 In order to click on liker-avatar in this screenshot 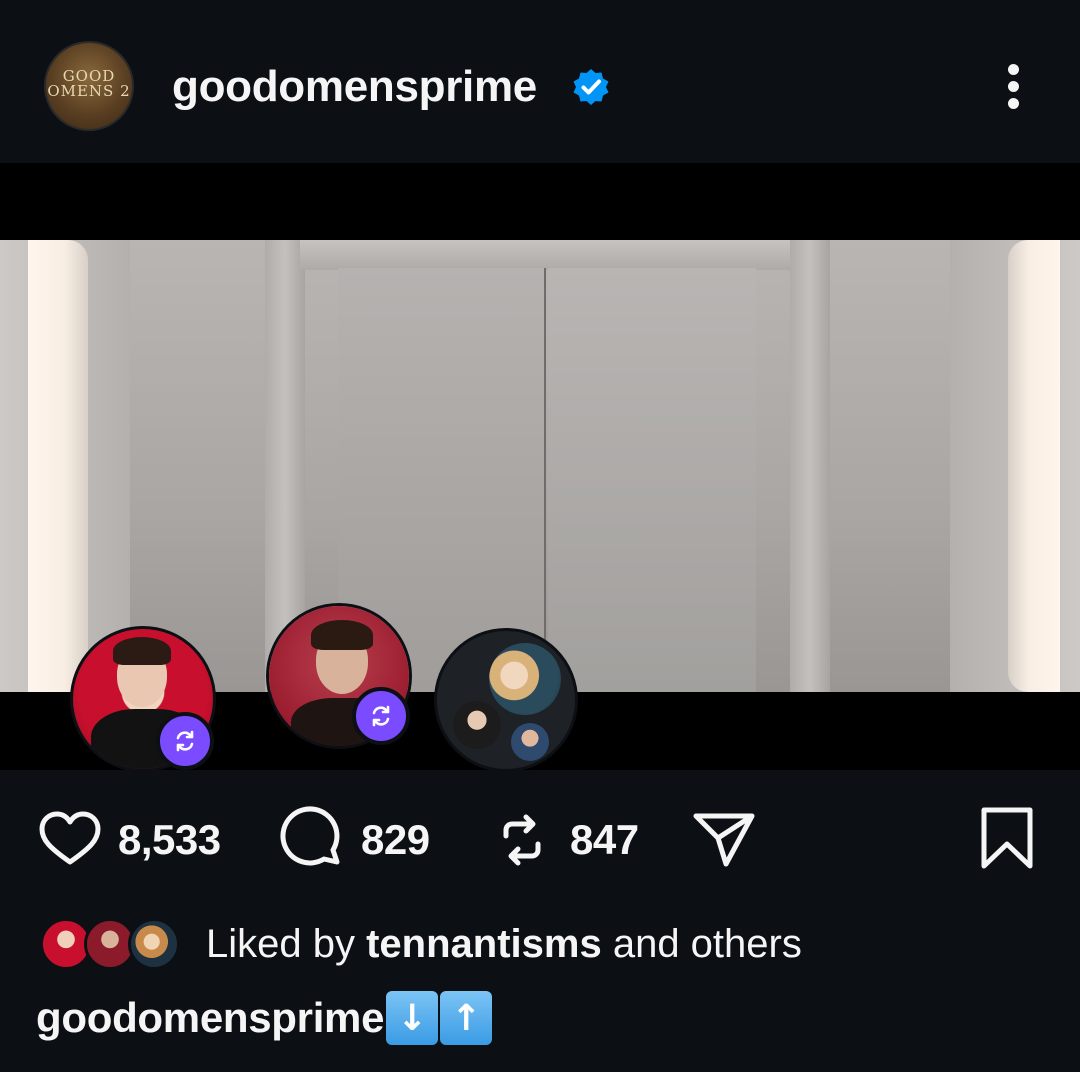, I will do `click(154, 944)`.